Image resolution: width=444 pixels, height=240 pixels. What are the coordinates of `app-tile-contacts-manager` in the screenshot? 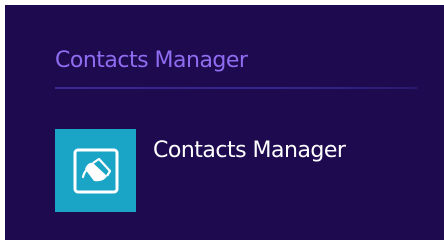 It's located at (95, 170).